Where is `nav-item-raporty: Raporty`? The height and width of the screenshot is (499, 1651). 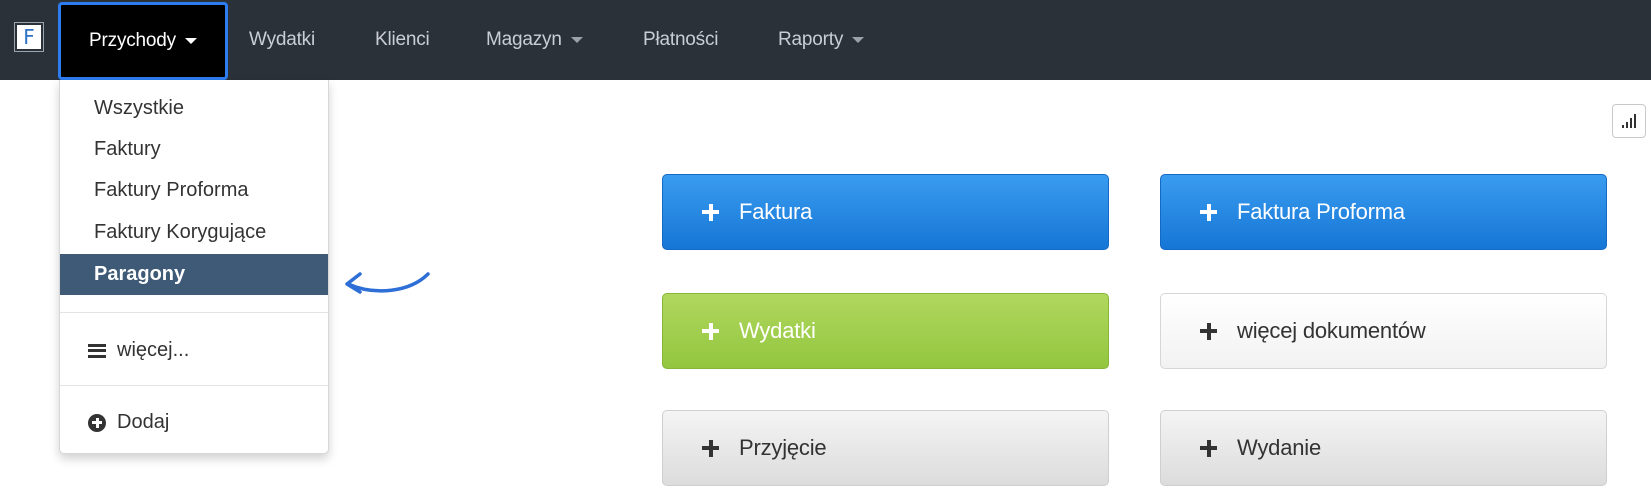 nav-item-raporty: Raporty is located at coordinates (821, 40).